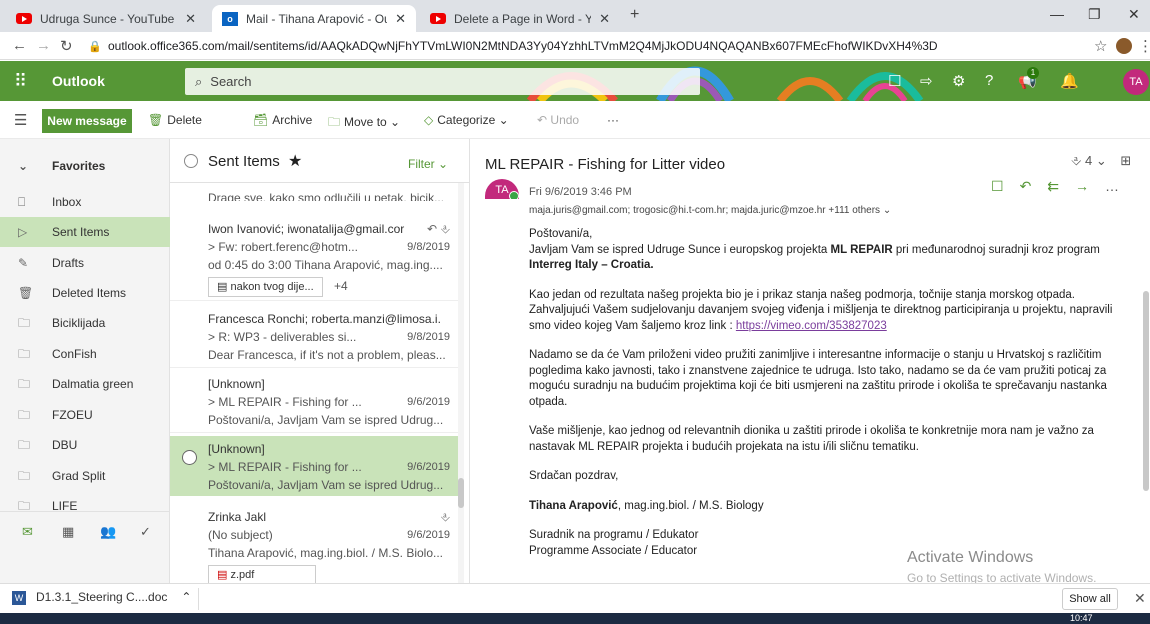  Describe the element at coordinates (262, 574) in the screenshot. I see `attachment-chip: ▤ z.pdf` at that location.